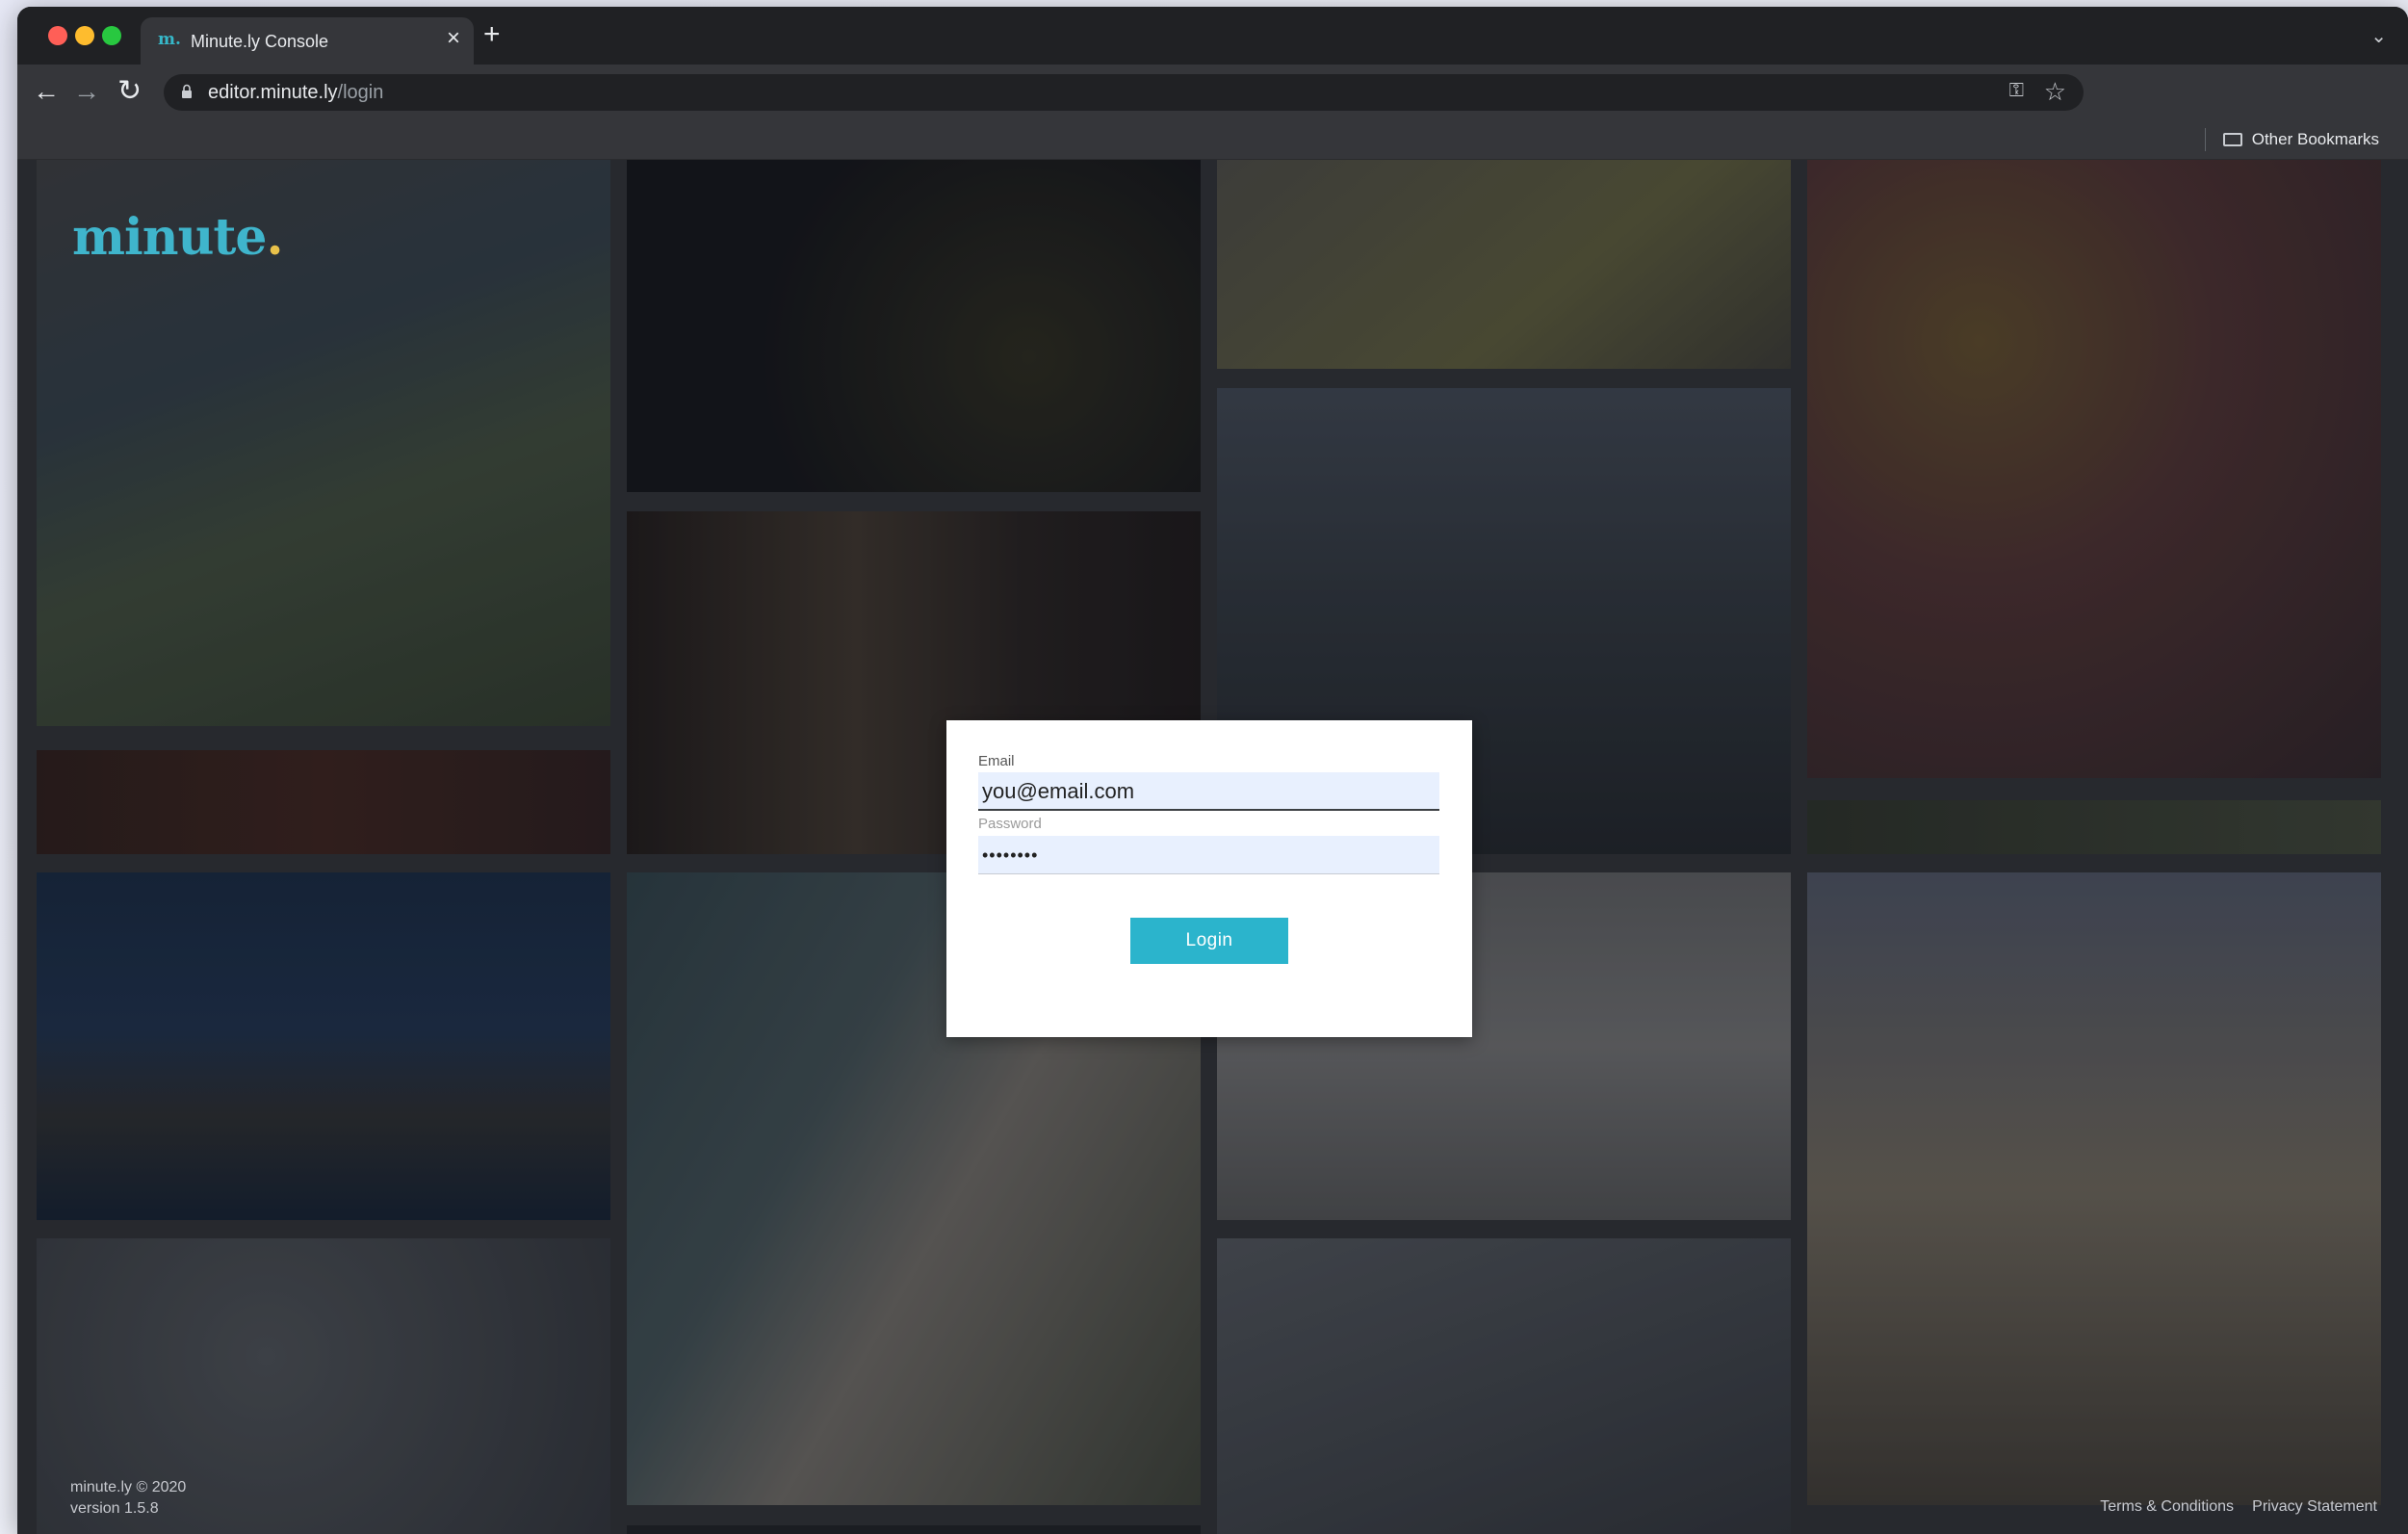  What do you see at coordinates (129, 1487) in the screenshot?
I see `copyright-text: minute.ly © 2020` at bounding box center [129, 1487].